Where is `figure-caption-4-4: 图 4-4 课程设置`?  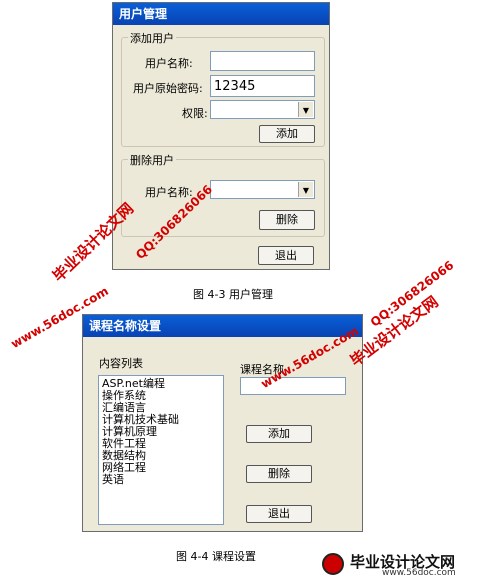 figure-caption-4-4: 图 4-4 课程设置 is located at coordinates (216, 556).